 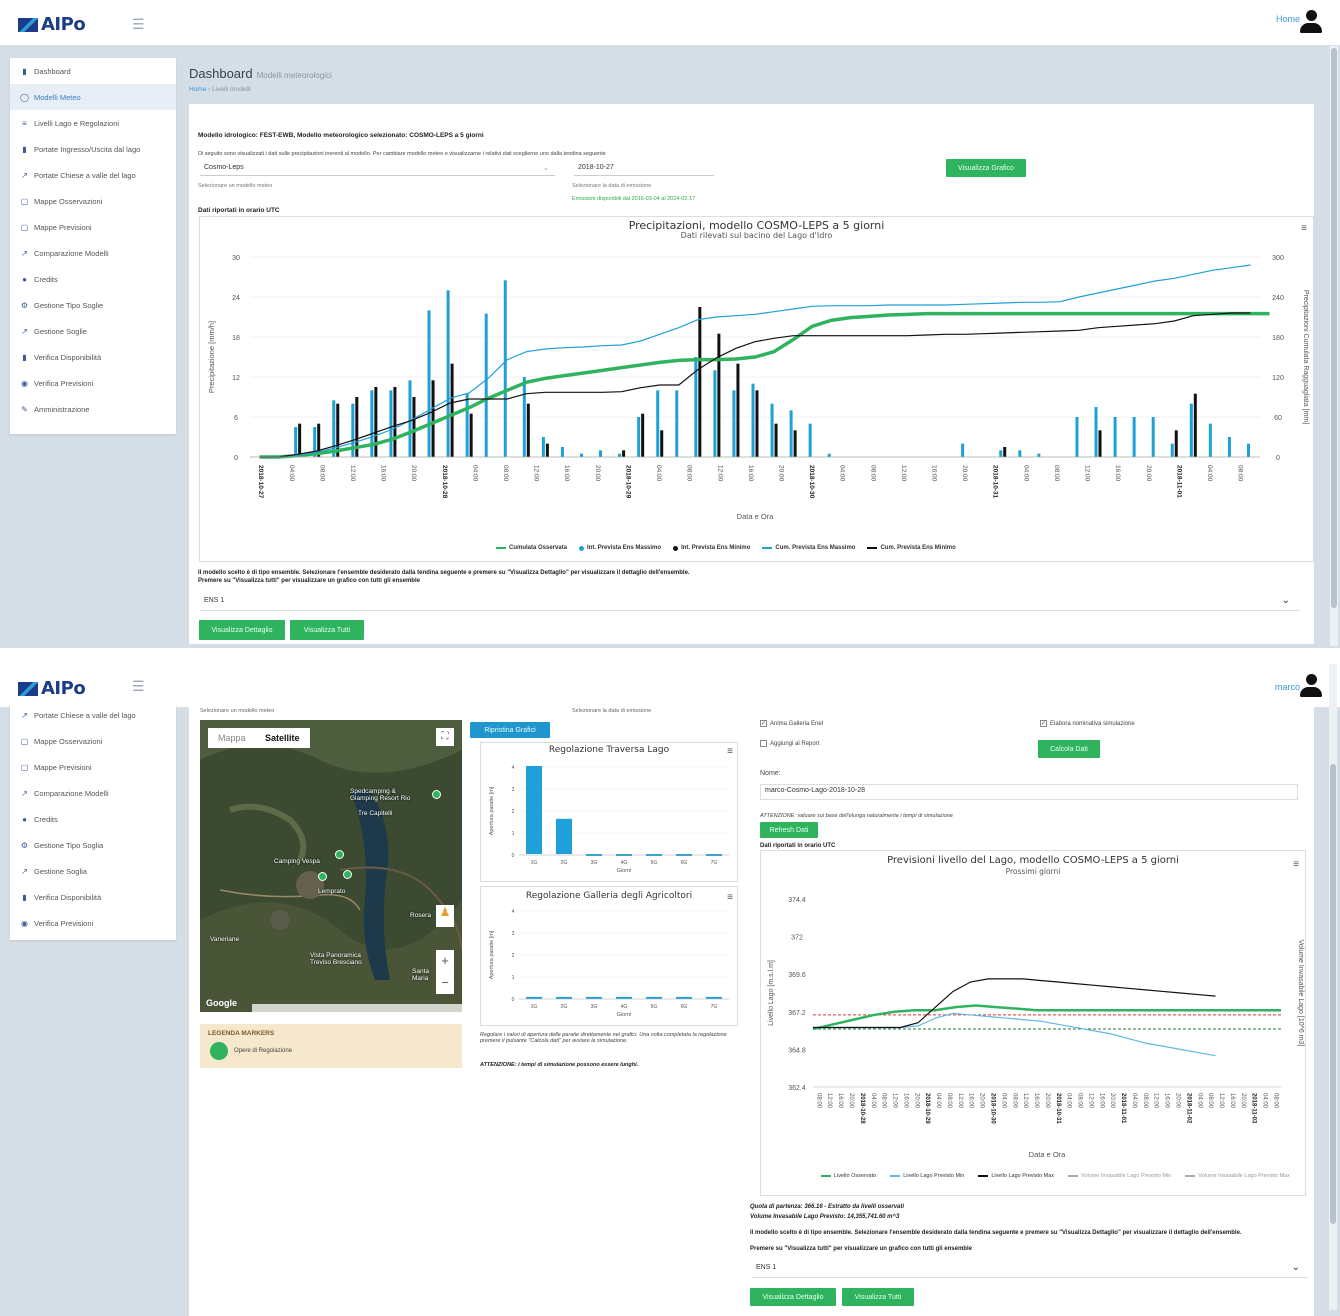 What do you see at coordinates (93, 331) in the screenshot?
I see `sidebar-item: ↗ Gestione Soglie` at bounding box center [93, 331].